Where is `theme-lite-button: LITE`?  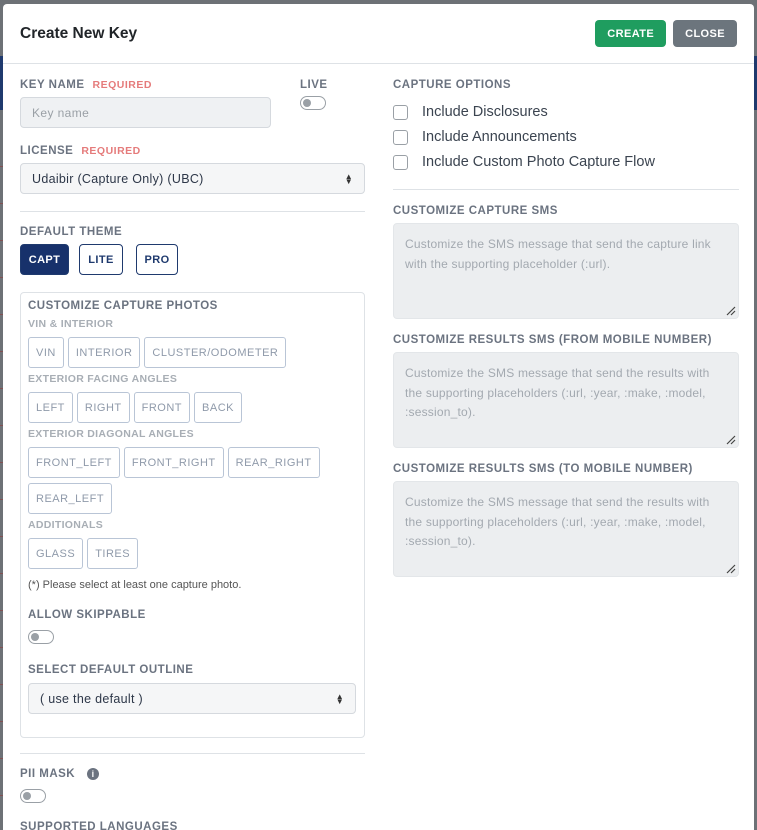
theme-lite-button: LITE is located at coordinates (101, 259).